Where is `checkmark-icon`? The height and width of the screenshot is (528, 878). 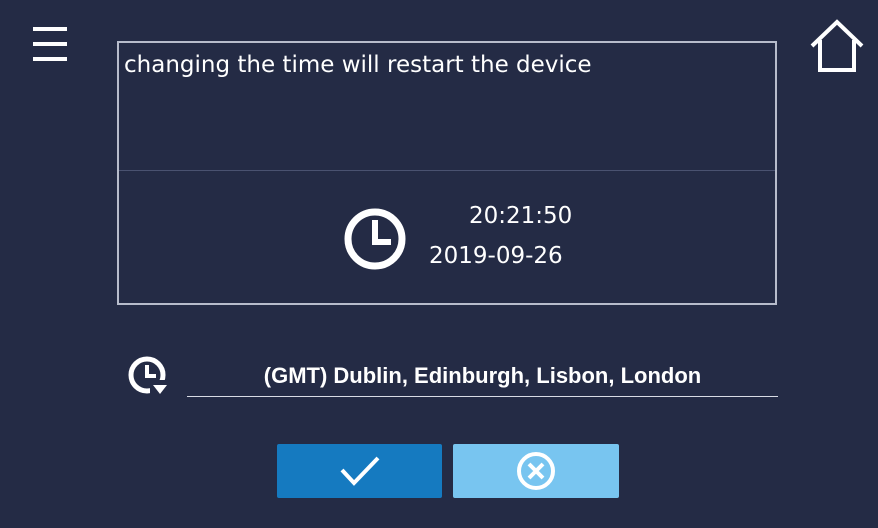 checkmark-icon is located at coordinates (359, 471).